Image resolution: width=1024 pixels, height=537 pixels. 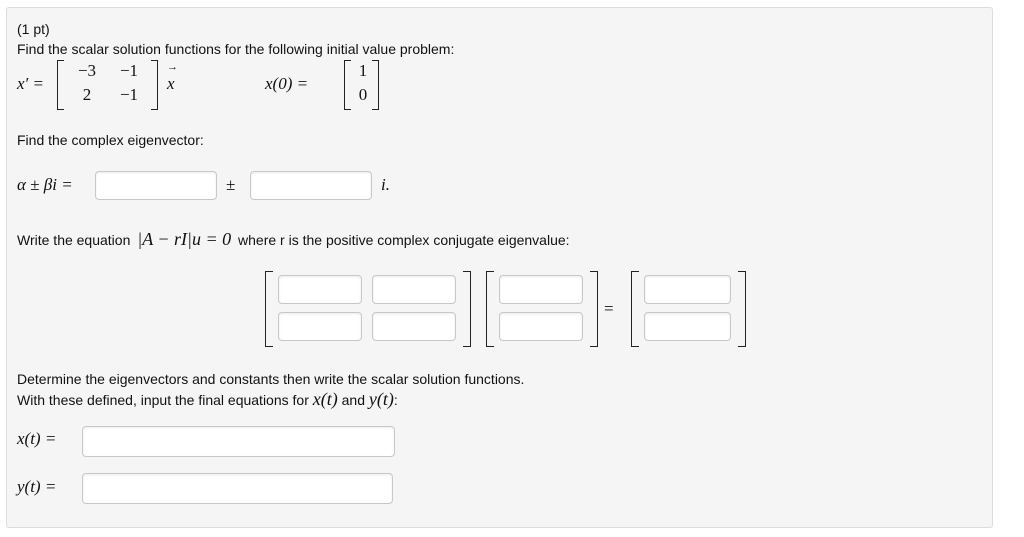 I want to click on equation-prompt-before: Write the equation, so click(x=74, y=240).